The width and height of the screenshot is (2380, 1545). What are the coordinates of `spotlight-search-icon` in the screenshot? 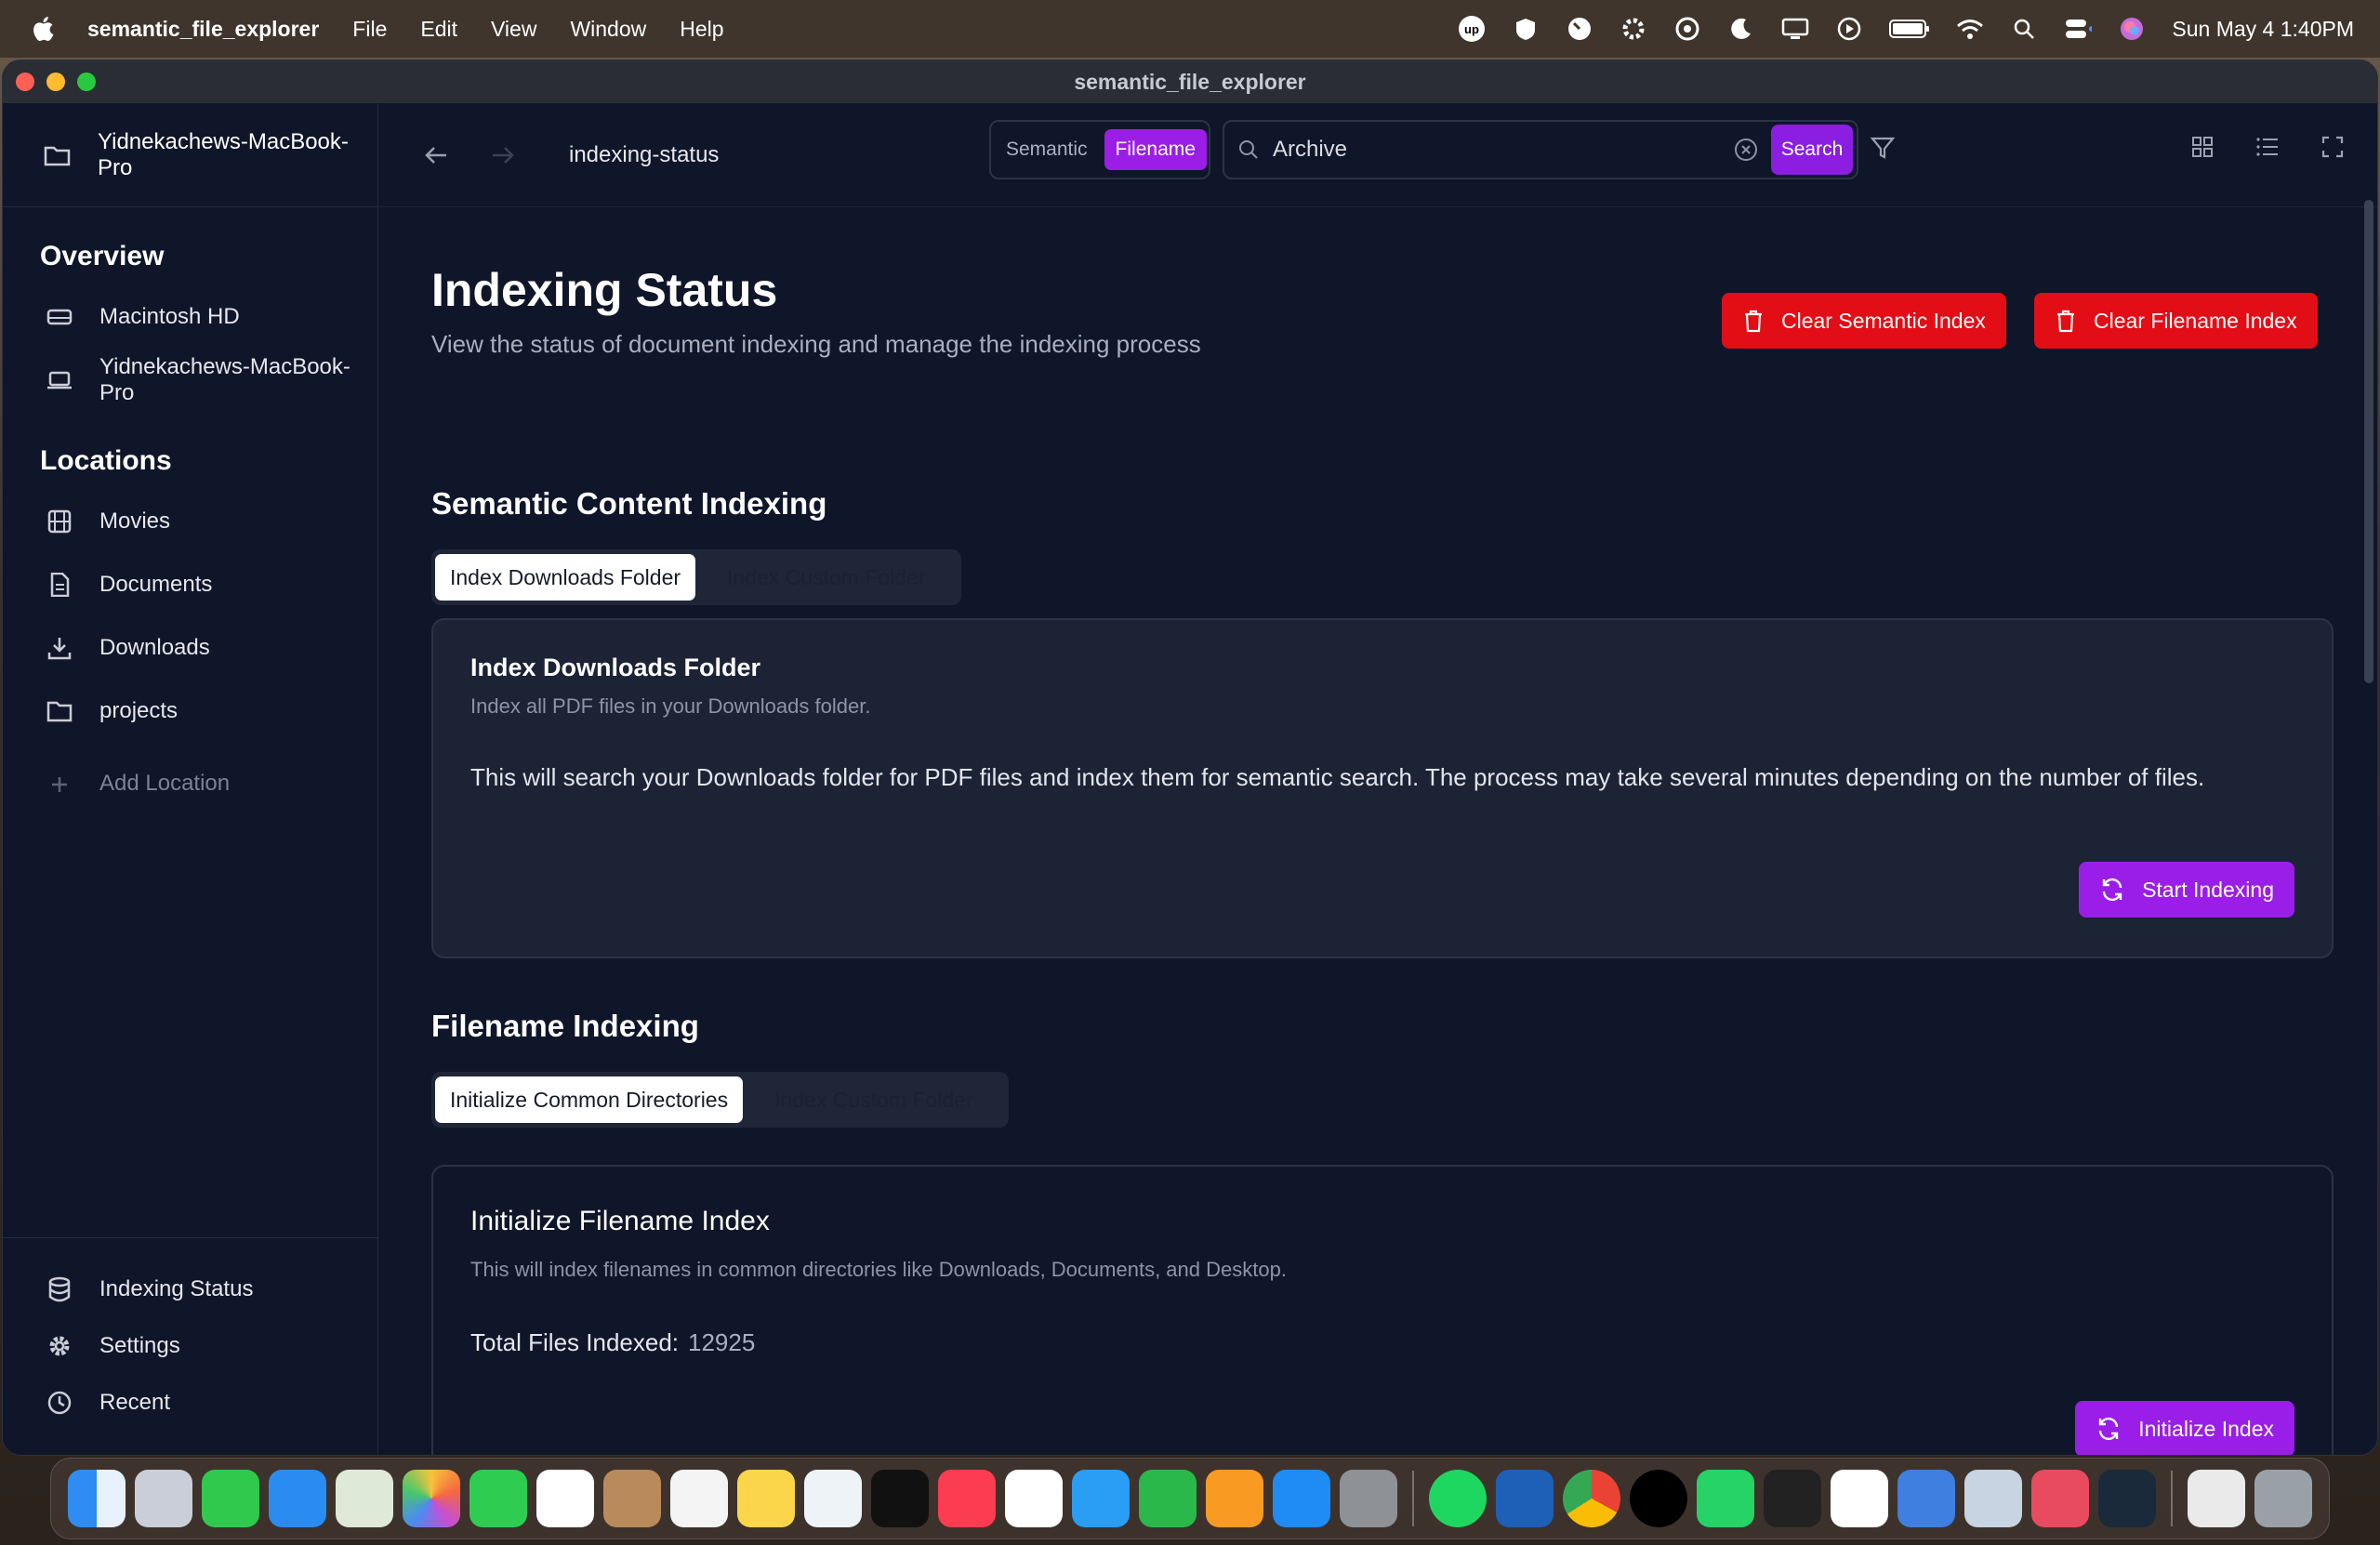 It's located at (2024, 29).